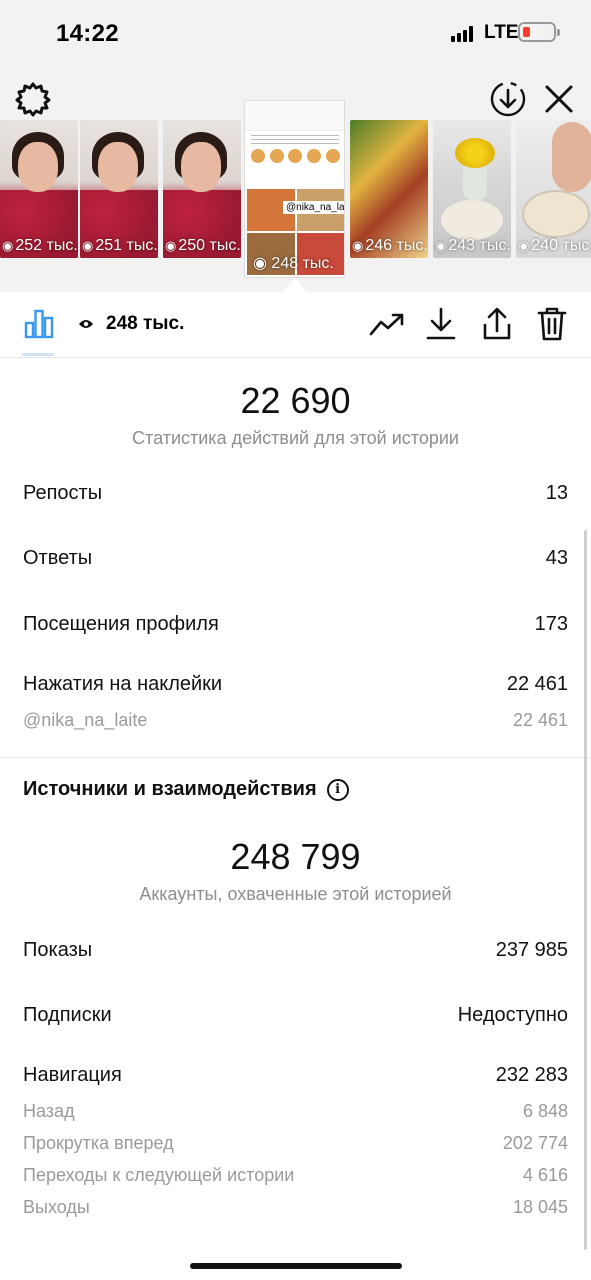 The height and width of the screenshot is (1280, 591). Describe the element at coordinates (123, 684) in the screenshot. I see `stat-label: Нажатия на наклейки` at that location.